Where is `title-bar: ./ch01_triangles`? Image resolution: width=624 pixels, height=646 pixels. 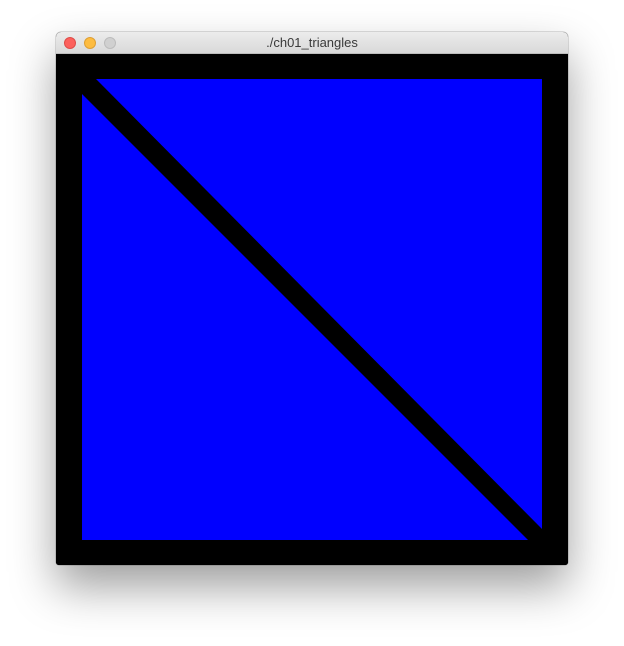
title-bar: ./ch01_triangles is located at coordinates (312, 43).